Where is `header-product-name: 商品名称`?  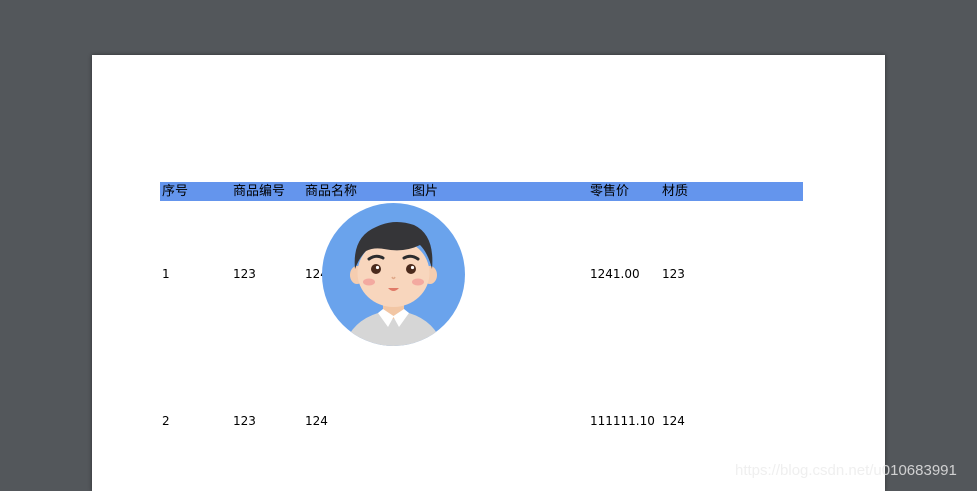
header-product-name: 商品名称 is located at coordinates (331, 191).